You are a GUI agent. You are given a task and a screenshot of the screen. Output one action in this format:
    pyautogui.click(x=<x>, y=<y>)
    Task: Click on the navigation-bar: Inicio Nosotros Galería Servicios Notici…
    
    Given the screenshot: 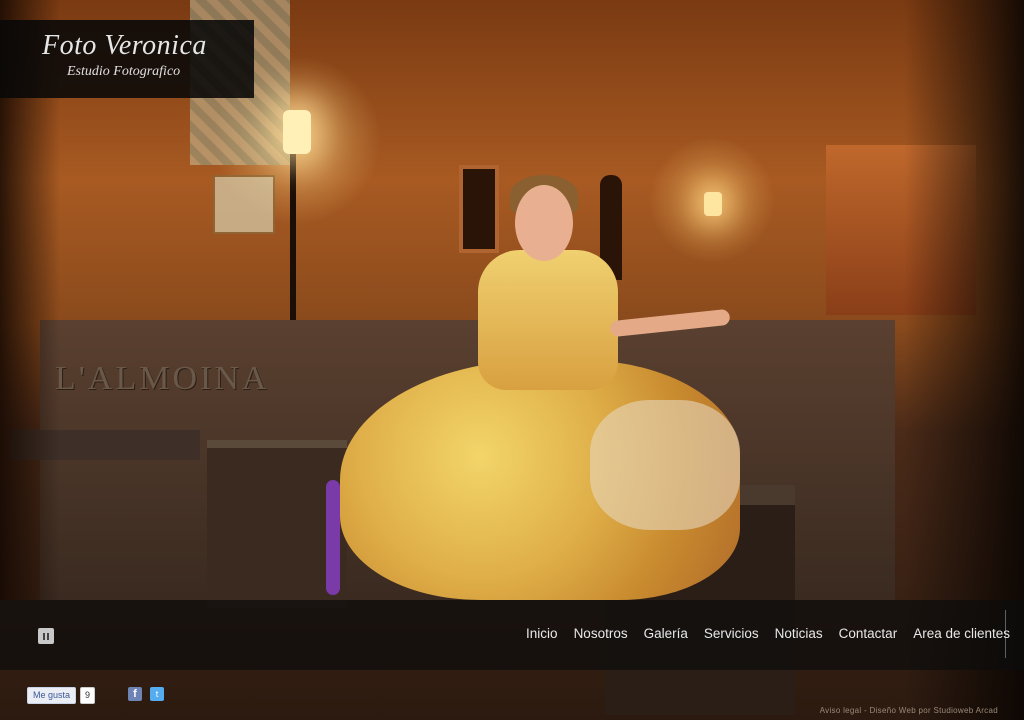 What is the action you would take?
    pyautogui.click(x=512, y=635)
    